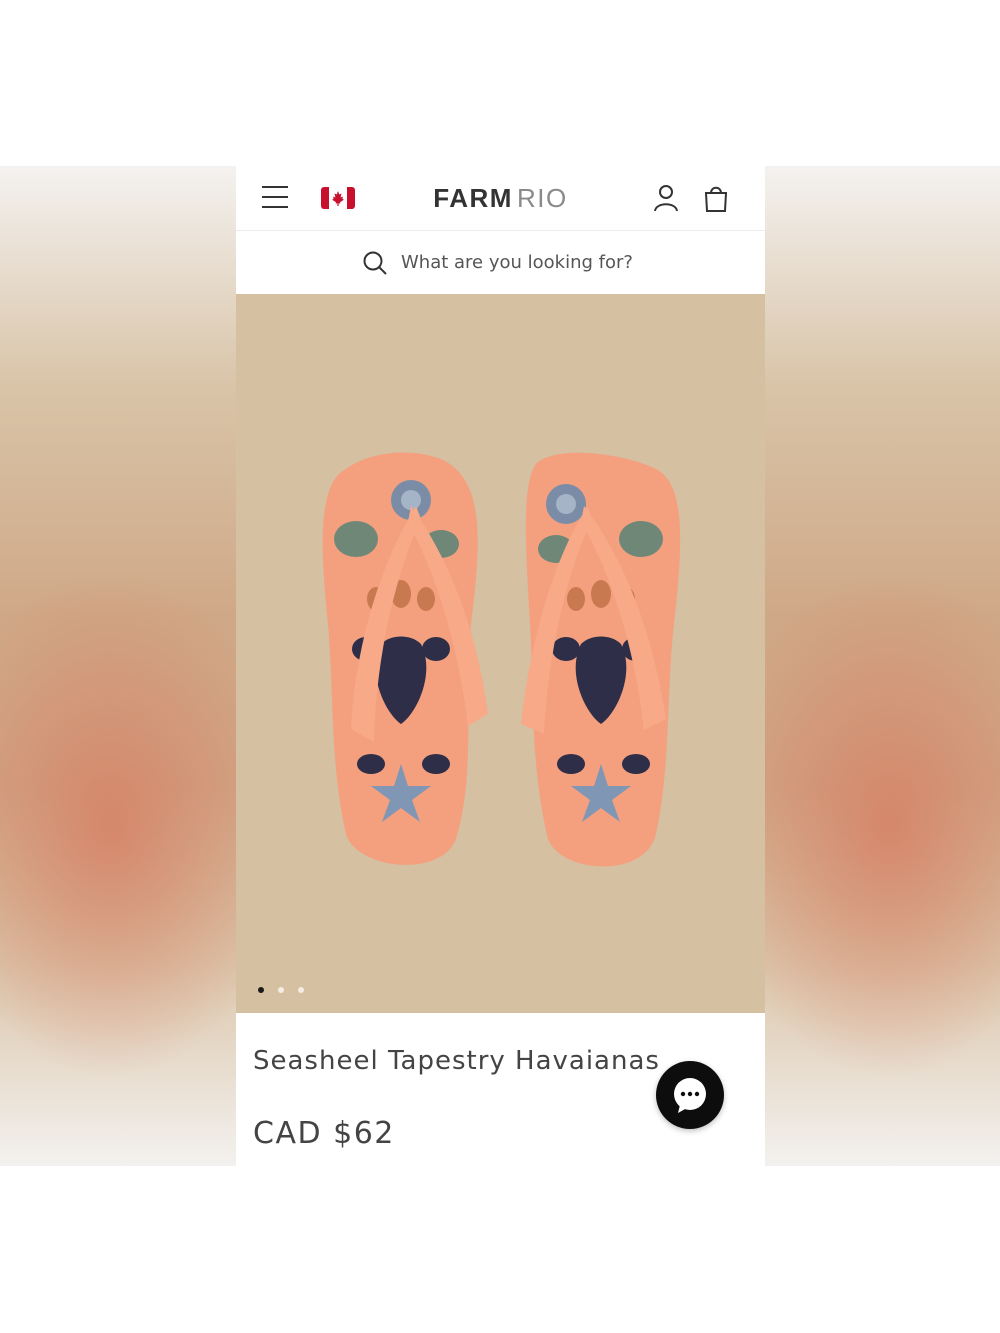  I want to click on carousel-indicators, so click(288, 987).